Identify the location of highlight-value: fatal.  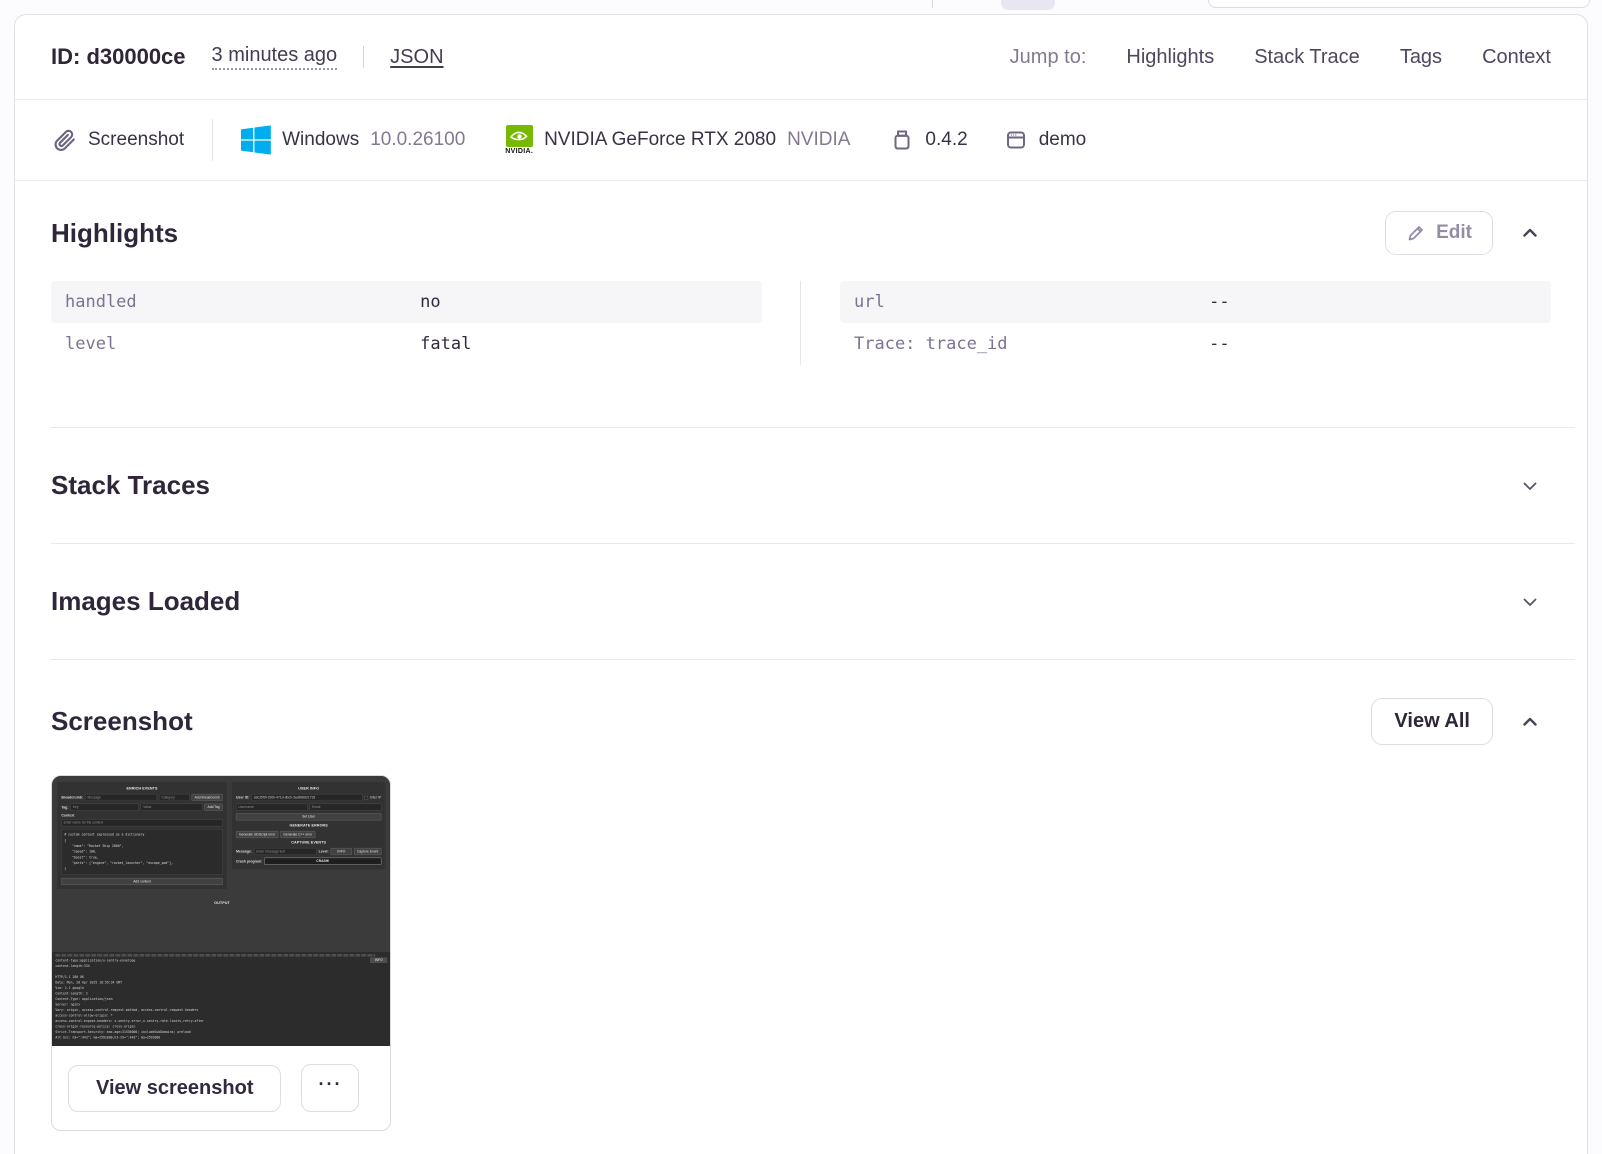
(446, 344).